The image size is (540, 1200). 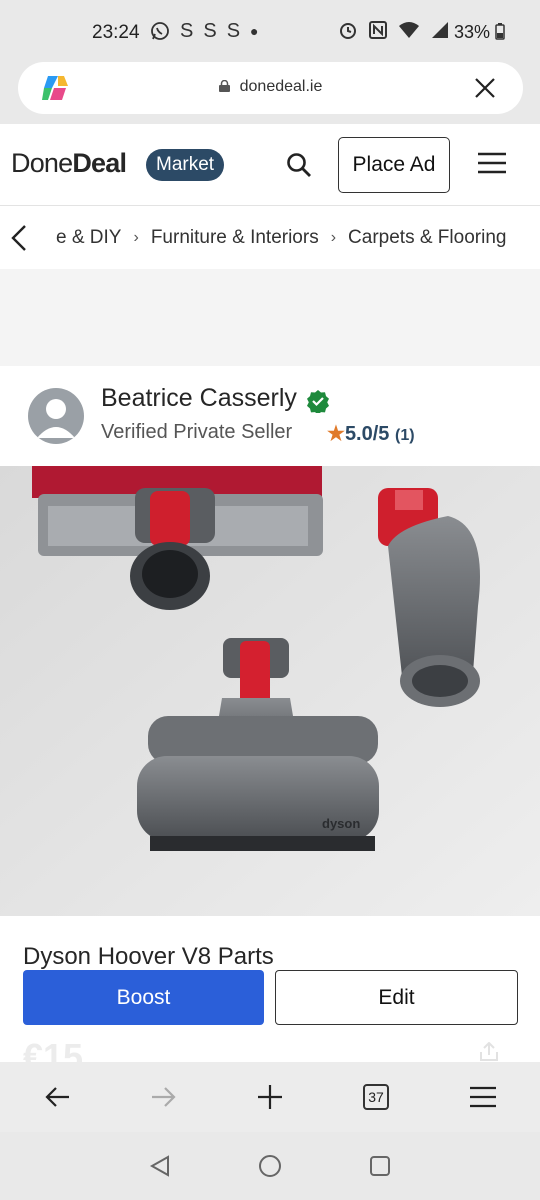 I want to click on listing-title: Dyson Hoover V8 Parts, so click(x=148, y=956).